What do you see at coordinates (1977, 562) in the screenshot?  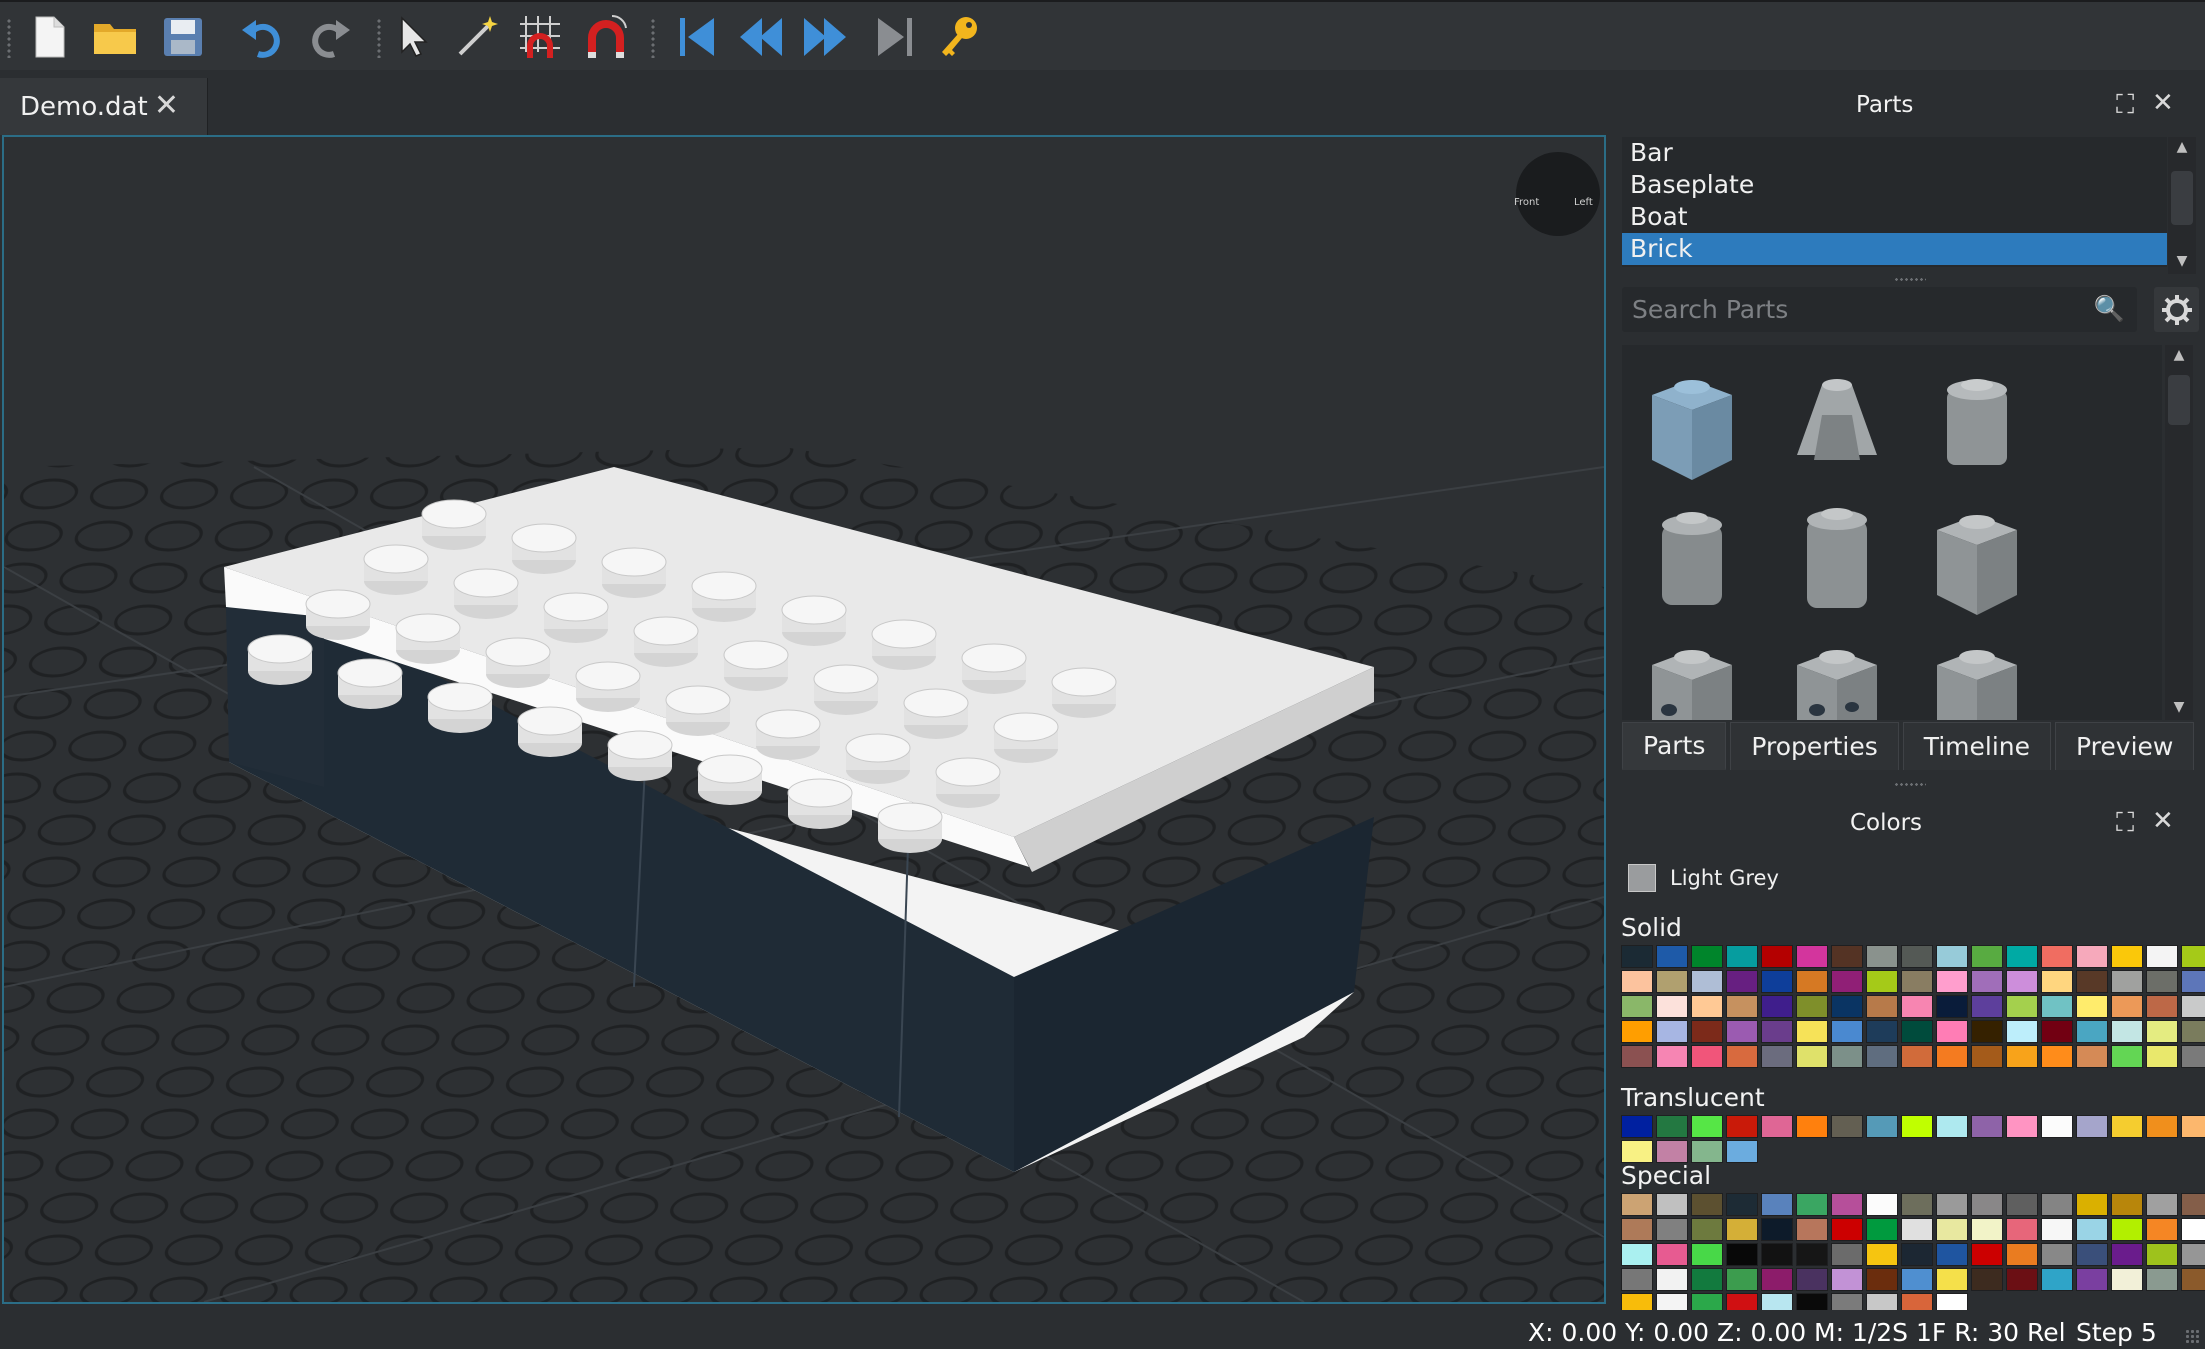 I see `part-preview-brick-grille` at bounding box center [1977, 562].